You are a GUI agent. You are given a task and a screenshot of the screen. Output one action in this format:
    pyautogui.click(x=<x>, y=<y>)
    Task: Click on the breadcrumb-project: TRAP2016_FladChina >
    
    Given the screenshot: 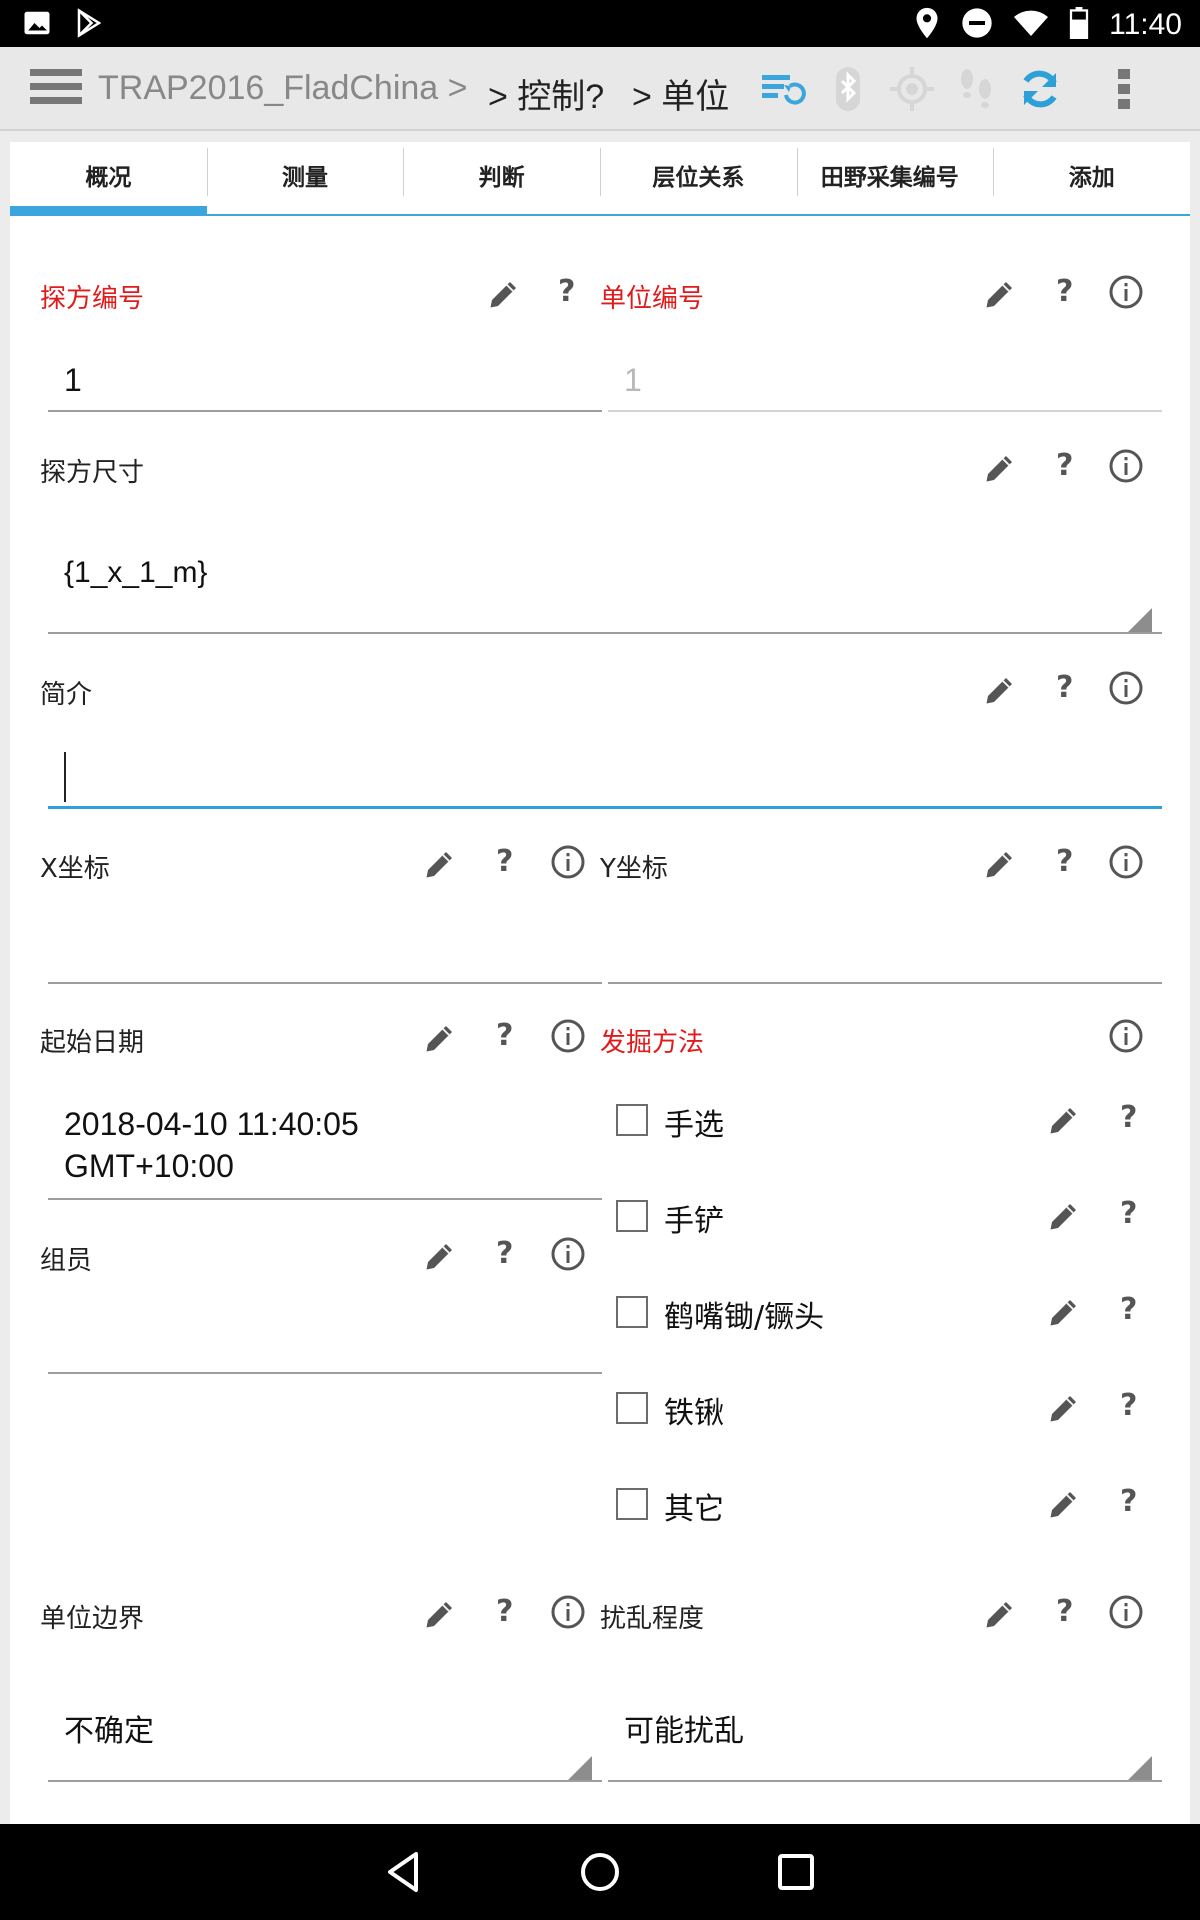 What is the action you would take?
    pyautogui.click(x=283, y=88)
    